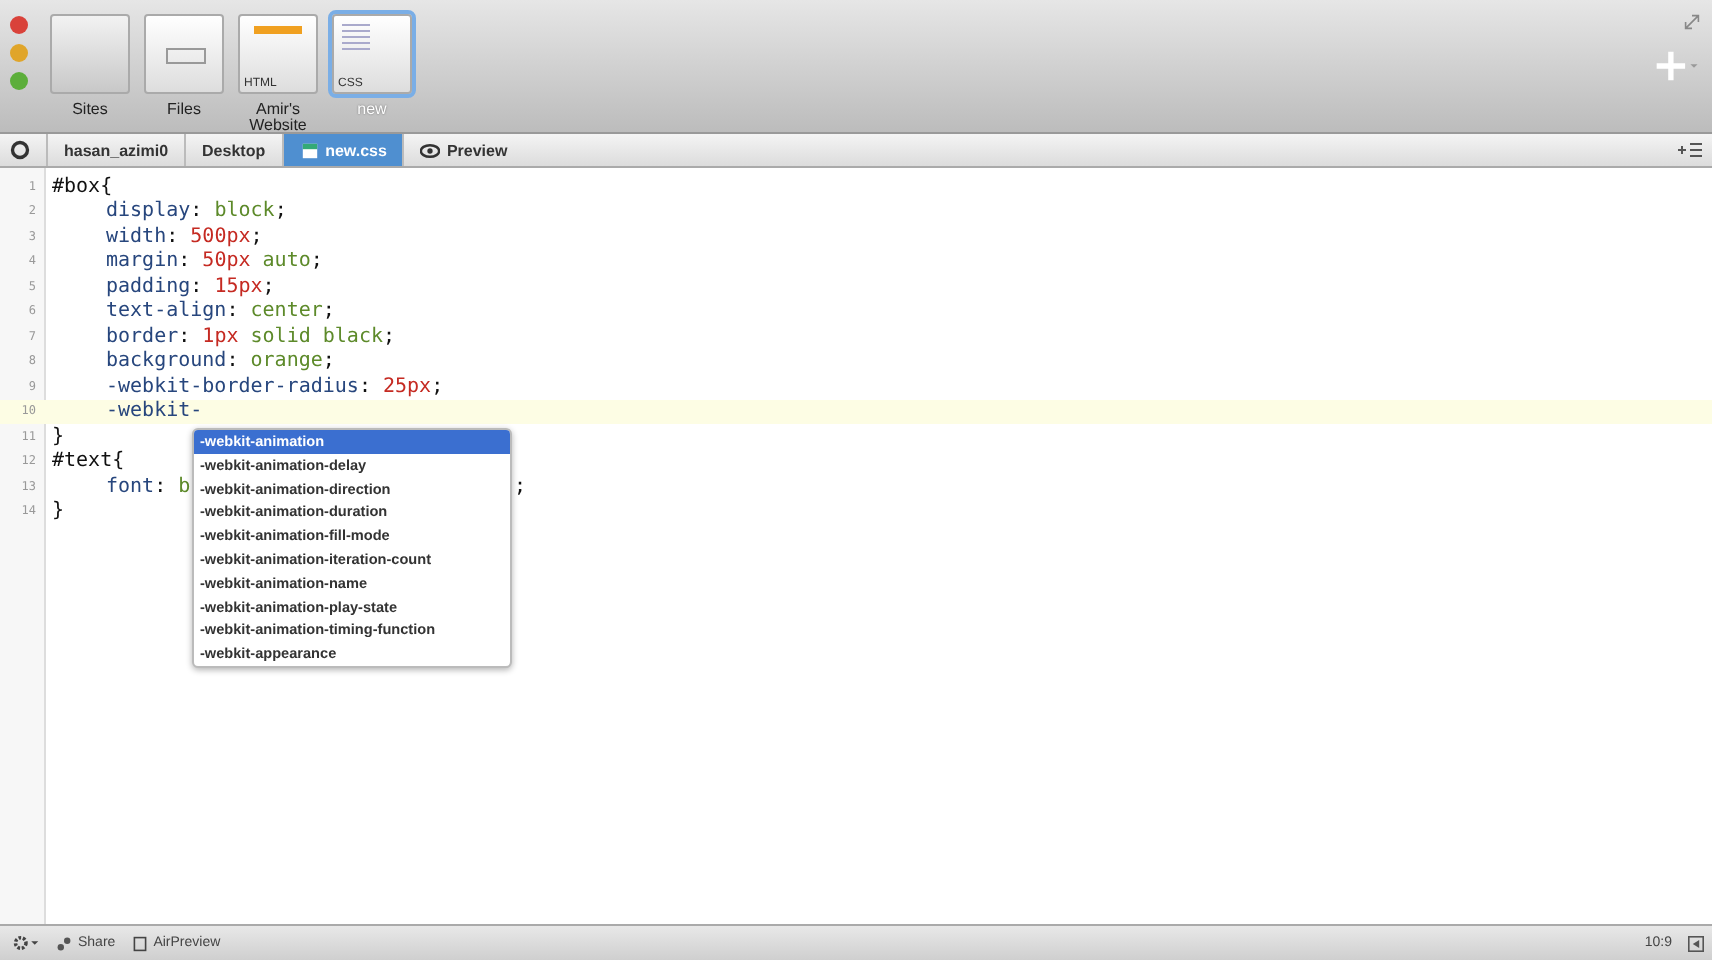  I want to click on breadcrumb-item: hasan_azimi0, so click(115, 150).